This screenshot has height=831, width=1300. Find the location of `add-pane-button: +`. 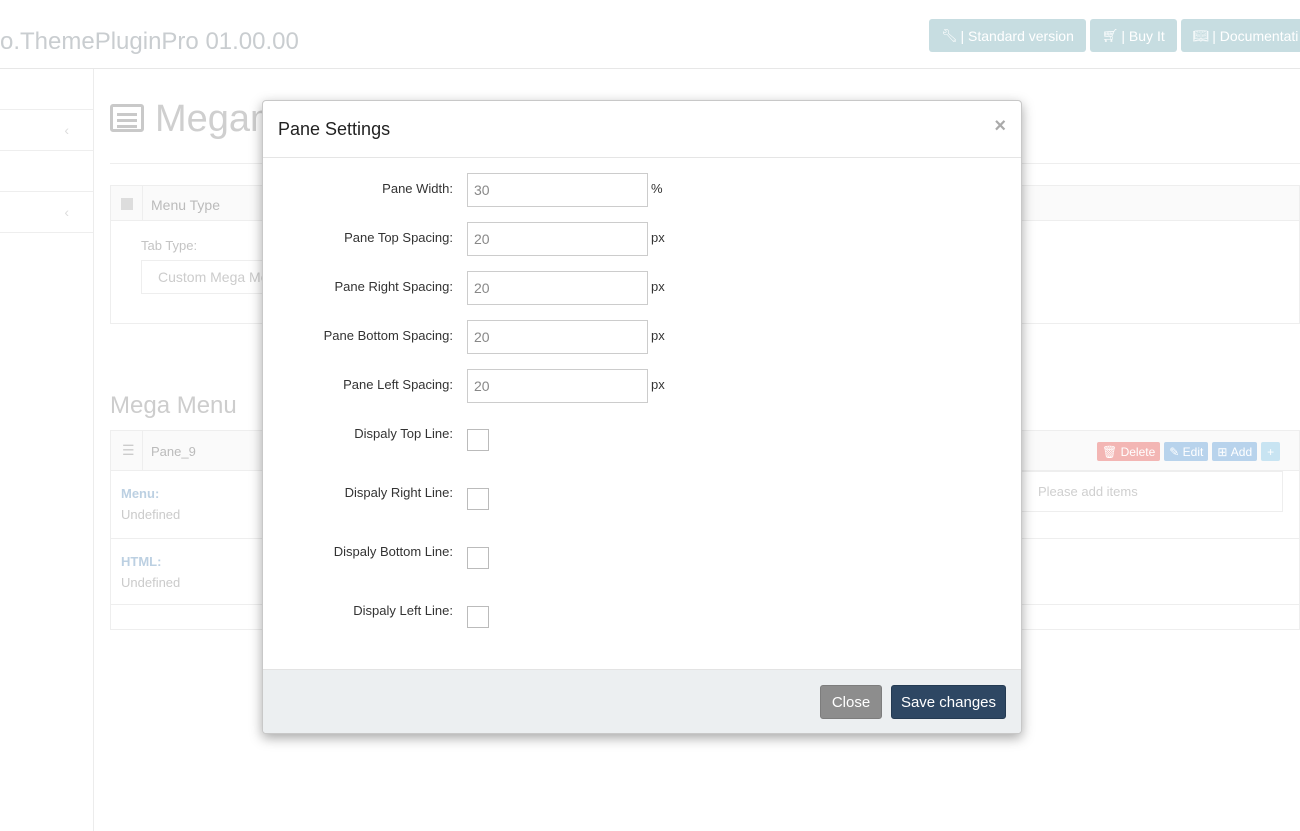

add-pane-button: + is located at coordinates (1271, 451).